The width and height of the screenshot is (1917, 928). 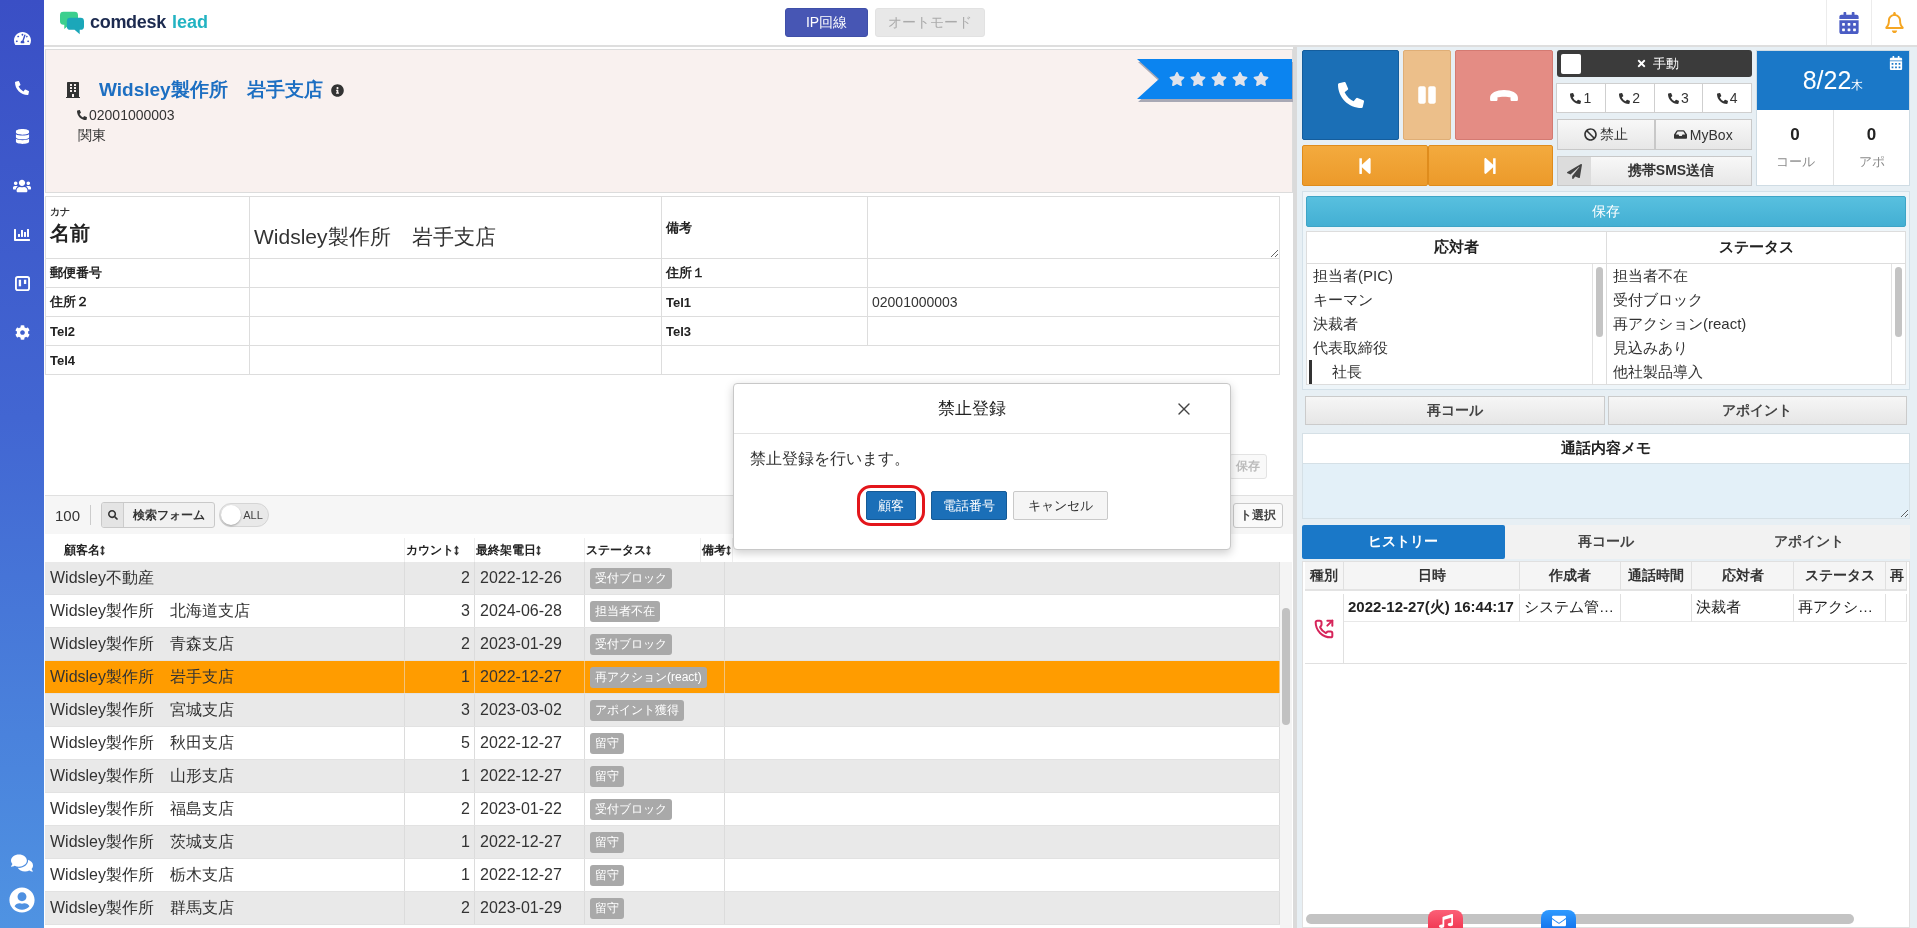 What do you see at coordinates (662, 611) in the screenshot?
I see `table-row: Widsley製作所 北海道支店 3 2024-06-28 担当者不在` at bounding box center [662, 611].